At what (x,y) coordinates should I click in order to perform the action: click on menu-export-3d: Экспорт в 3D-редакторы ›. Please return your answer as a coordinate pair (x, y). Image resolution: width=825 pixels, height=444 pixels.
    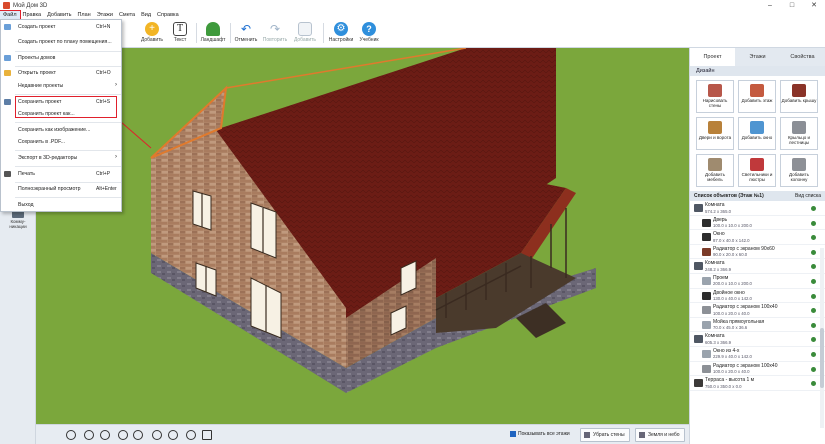
    Looking at the image, I should click on (61, 158).